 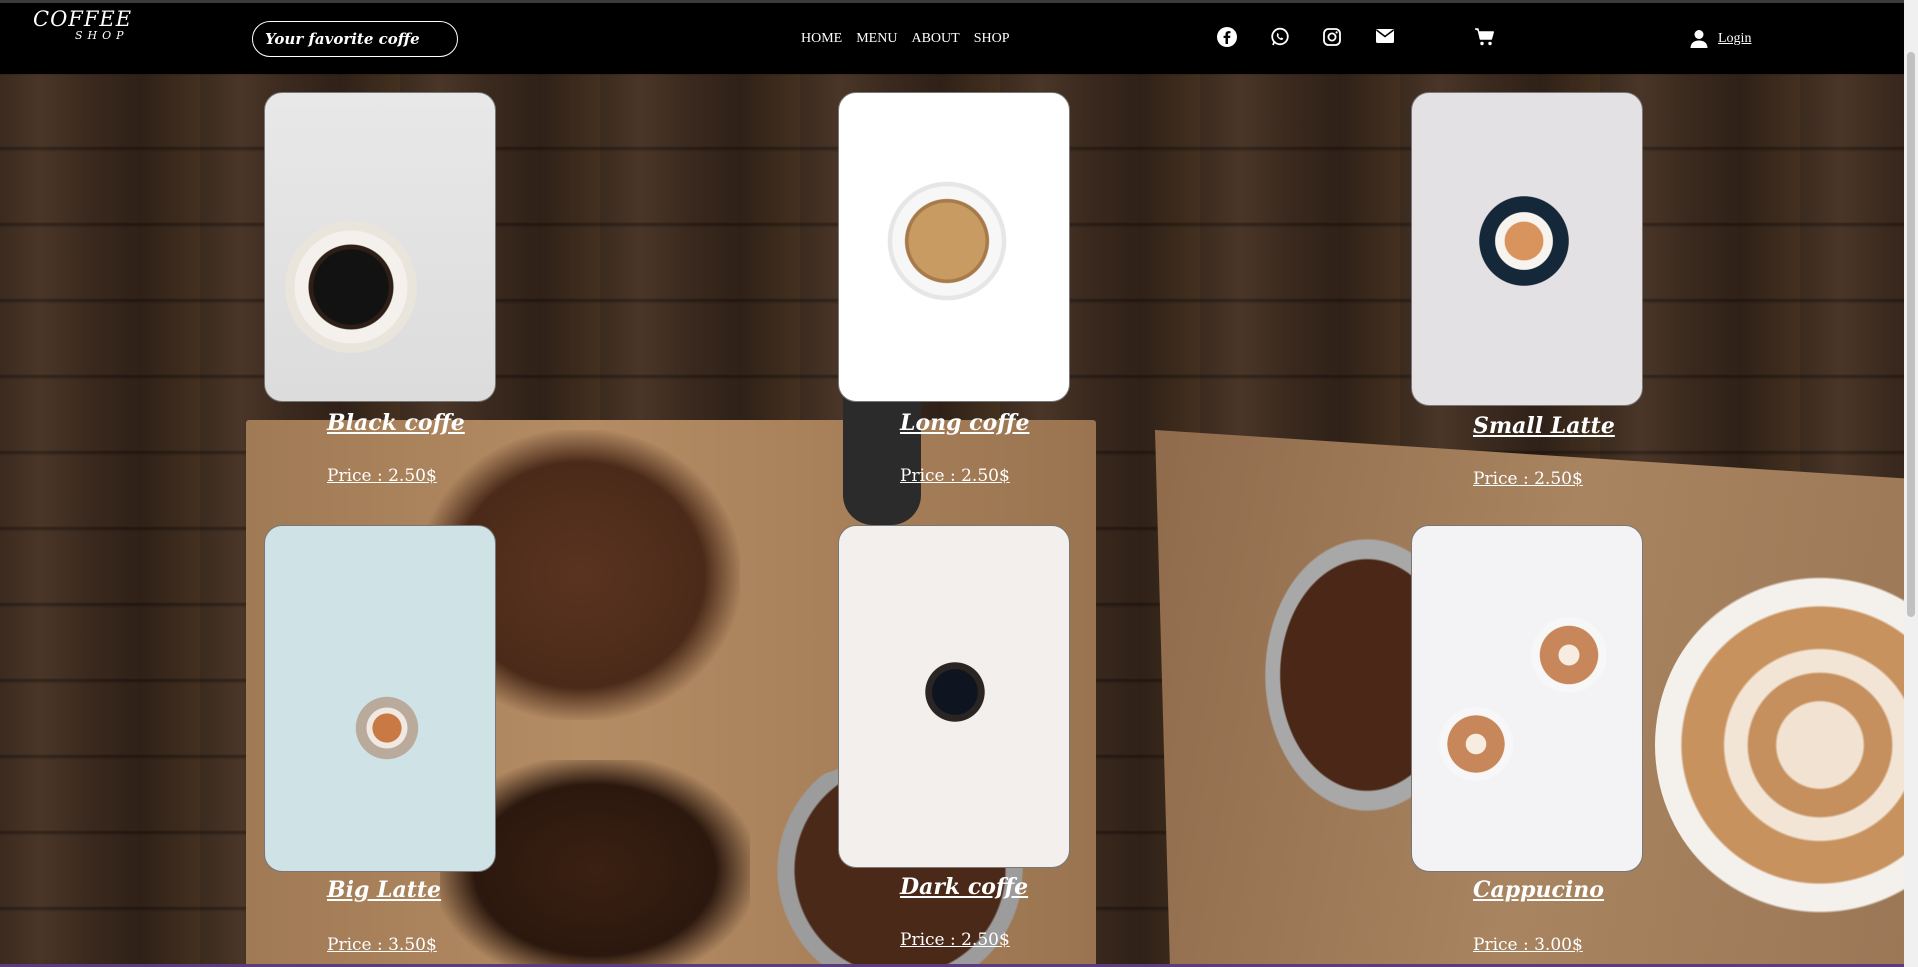 What do you see at coordinates (355, 39) in the screenshot?
I see `search-input` at bounding box center [355, 39].